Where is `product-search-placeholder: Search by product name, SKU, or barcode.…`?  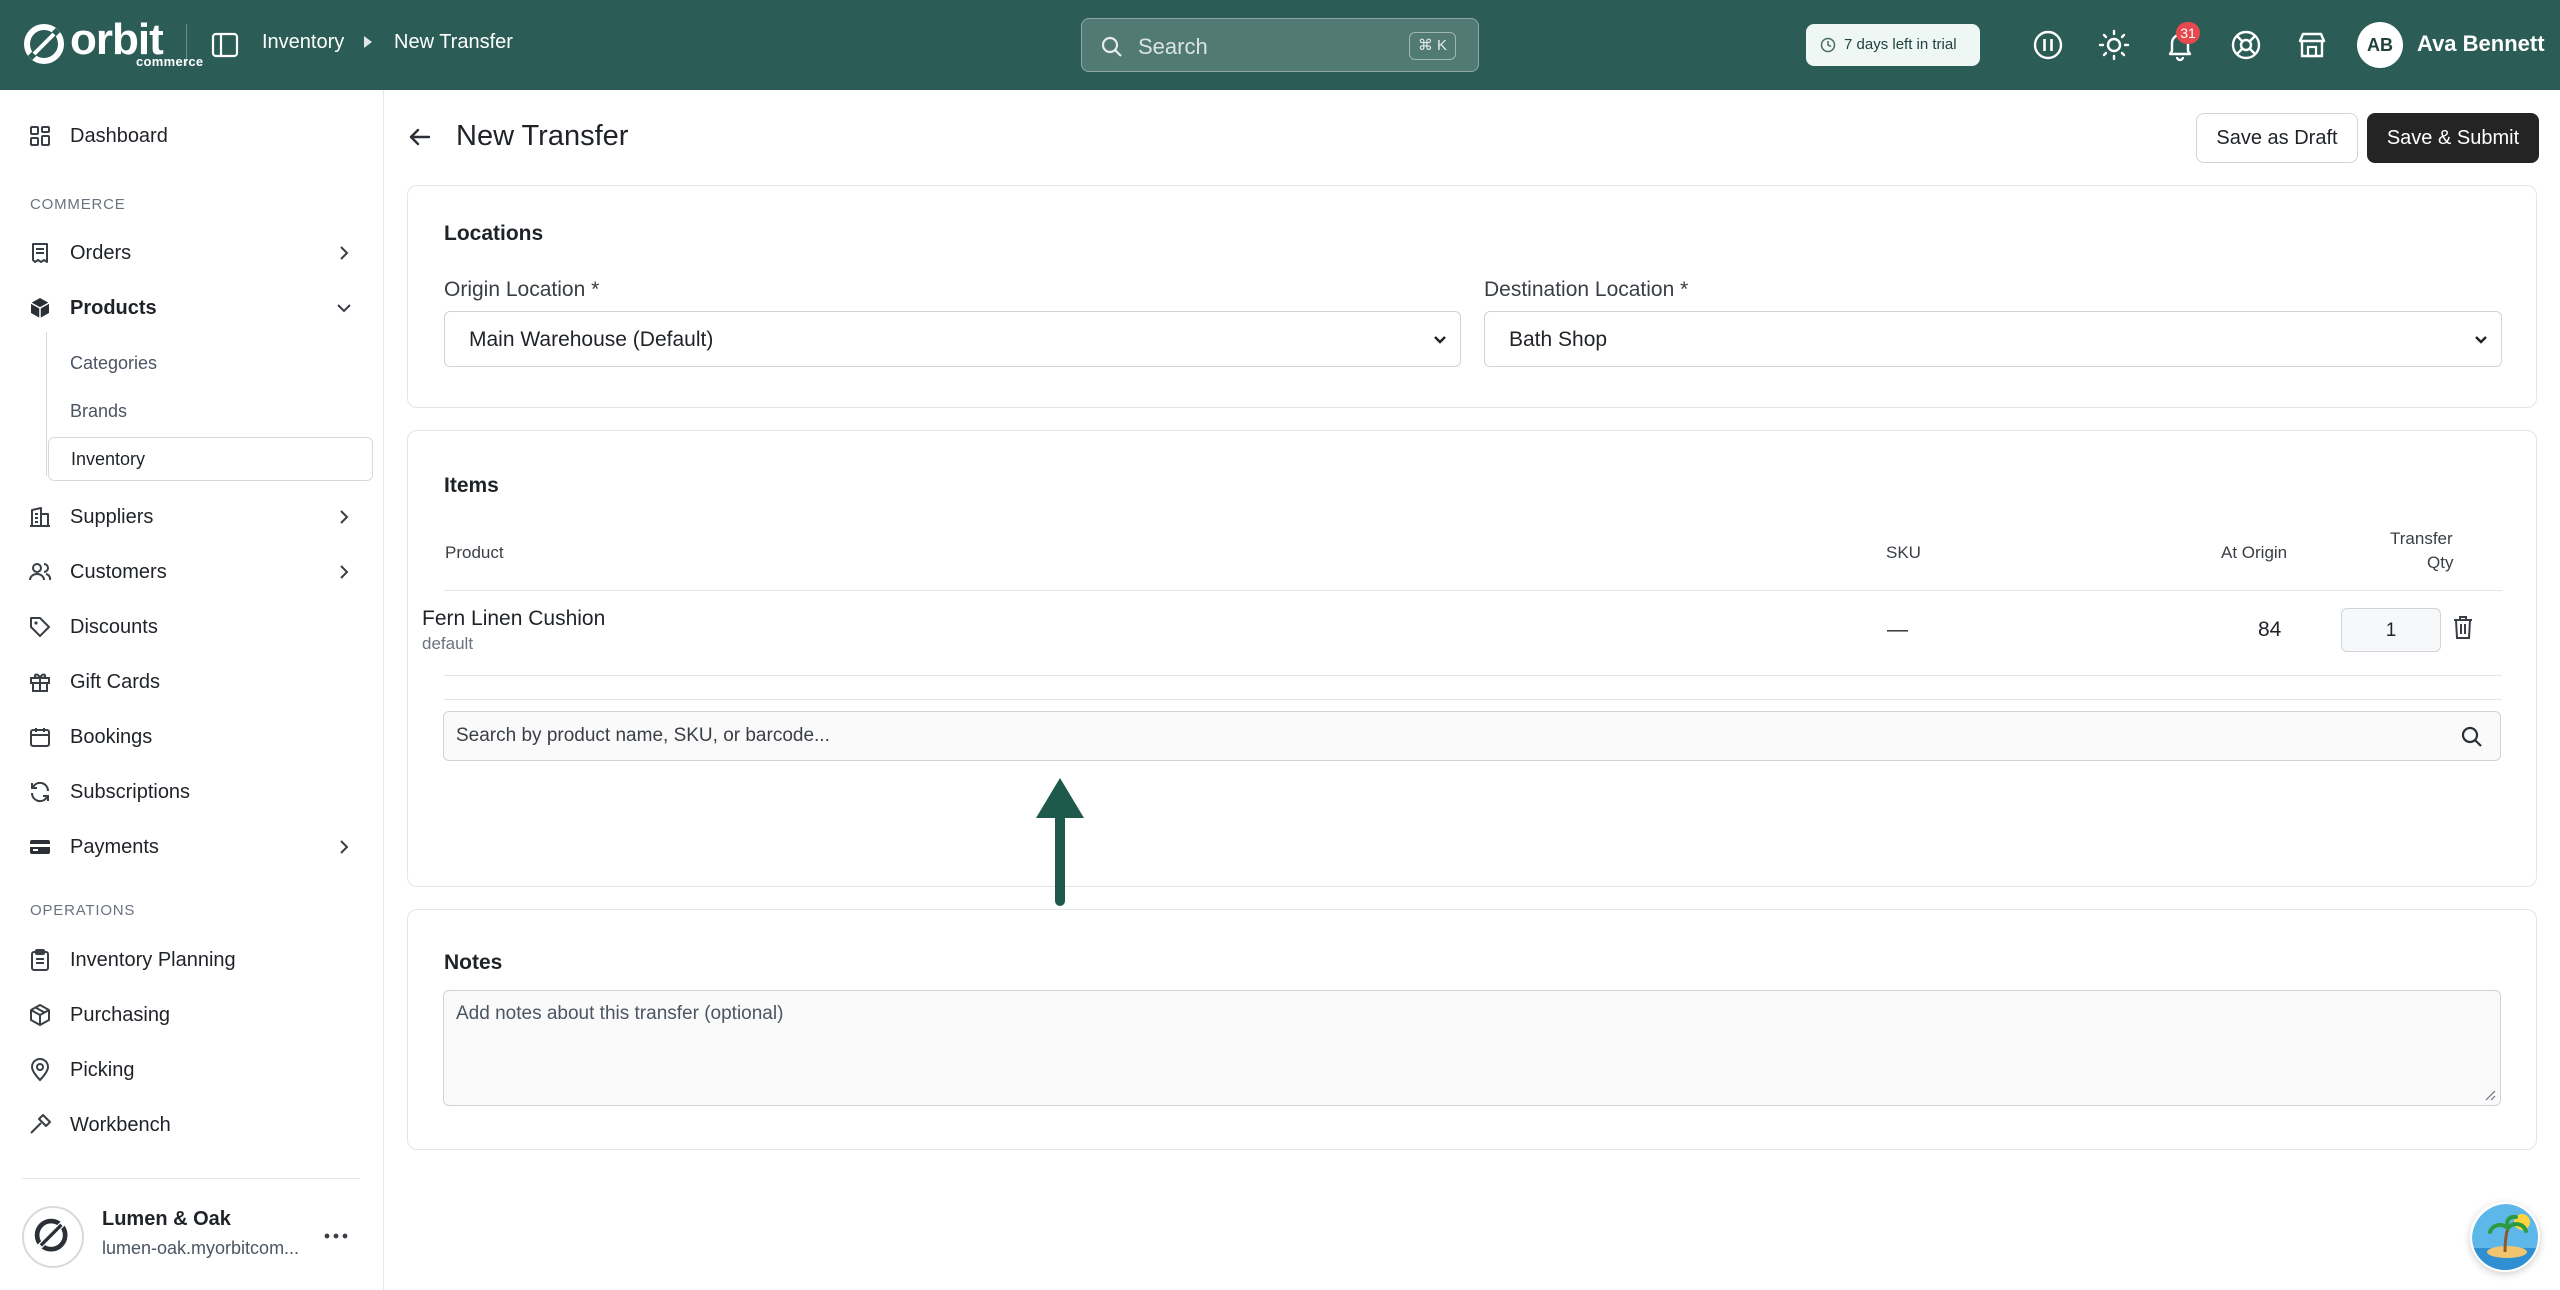
product-search-placeholder: Search by product name, SKU, or barcode.… is located at coordinates (643, 735).